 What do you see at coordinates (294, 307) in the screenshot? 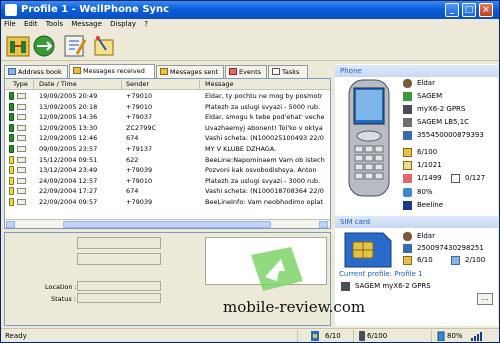
I see `watermark-text: mobile-review.com` at bounding box center [294, 307].